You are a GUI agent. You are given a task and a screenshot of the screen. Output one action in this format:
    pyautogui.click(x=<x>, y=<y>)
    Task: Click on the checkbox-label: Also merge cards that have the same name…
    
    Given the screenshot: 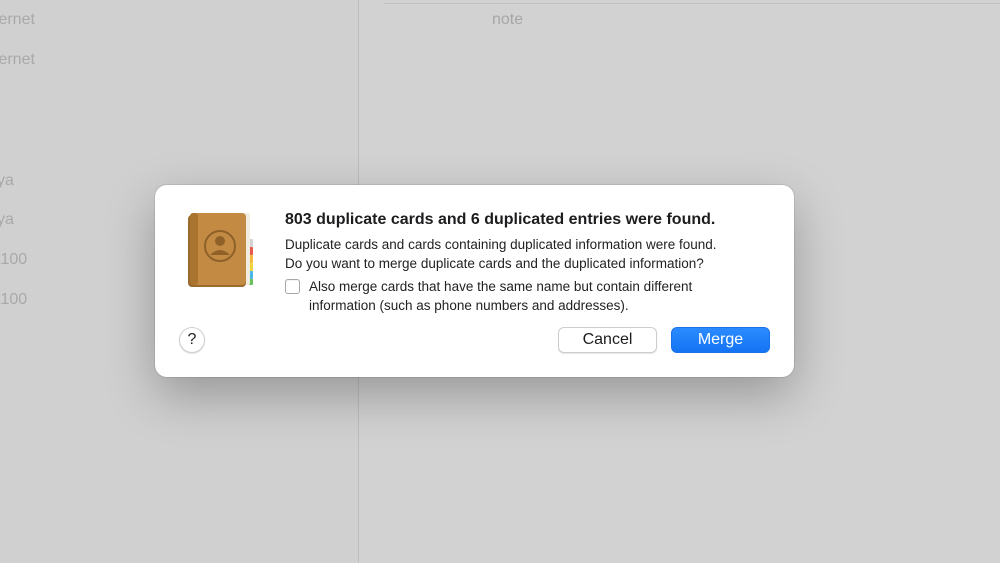 What is the action you would take?
    pyautogui.click(x=500, y=296)
    